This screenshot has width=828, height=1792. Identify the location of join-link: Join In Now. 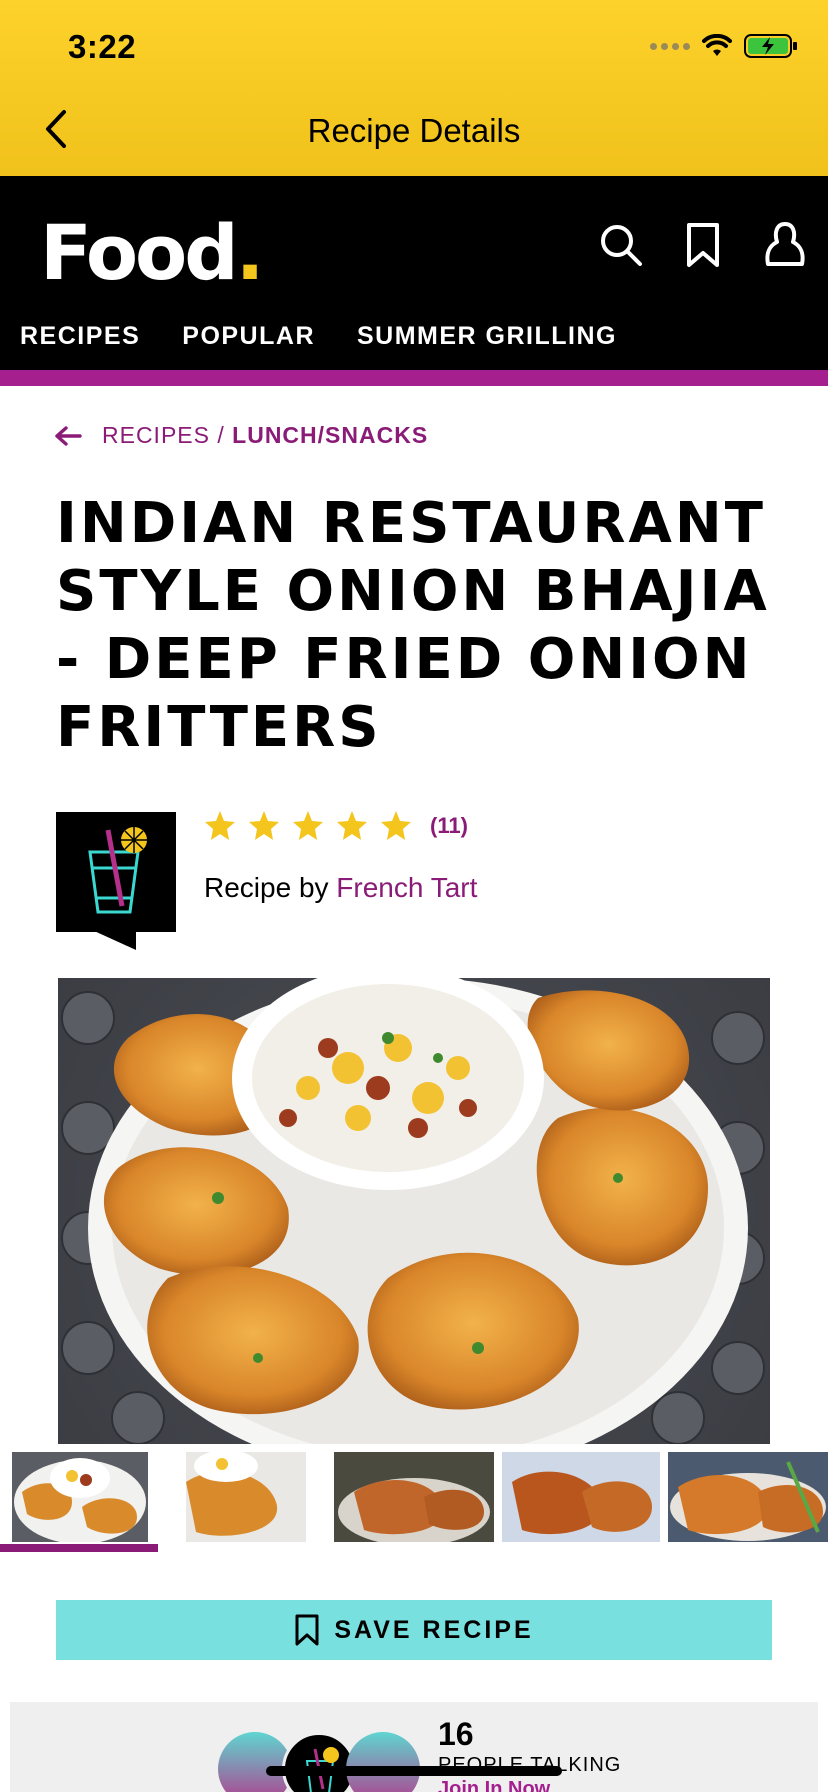
(494, 1785).